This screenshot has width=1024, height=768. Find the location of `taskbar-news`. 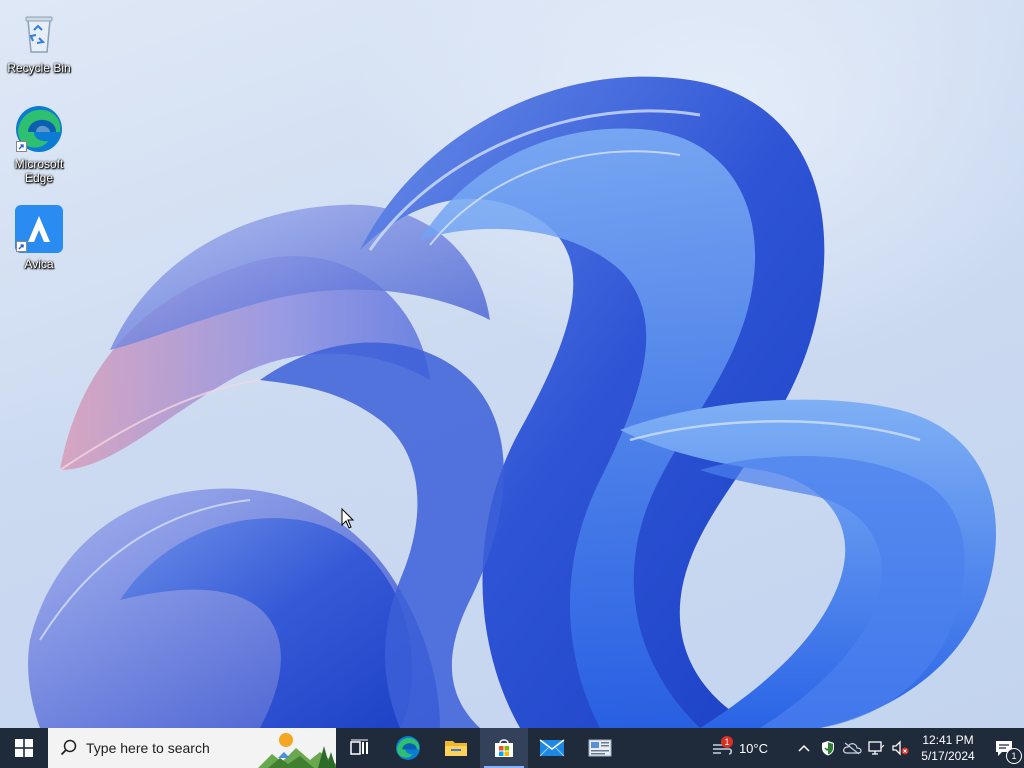

taskbar-news is located at coordinates (600, 748).